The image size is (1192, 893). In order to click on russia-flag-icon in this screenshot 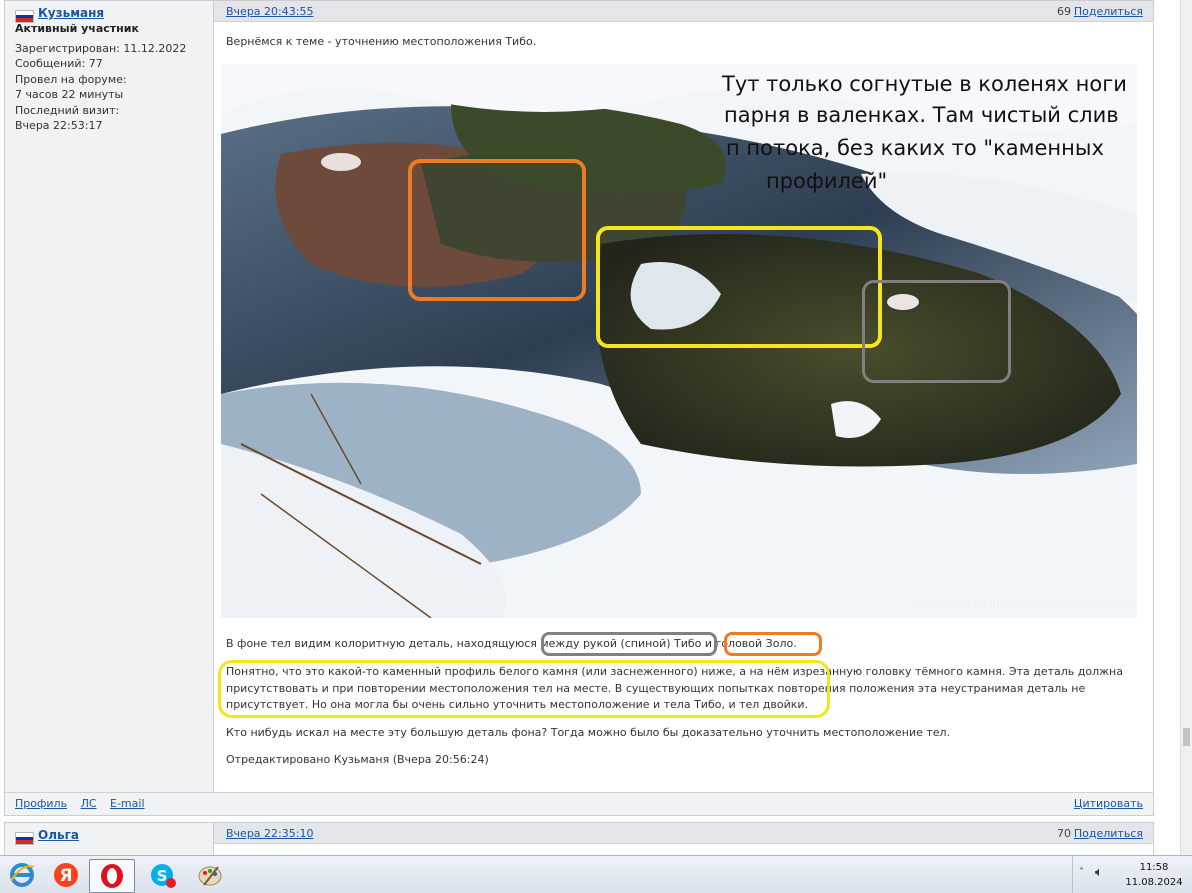, I will do `click(24, 838)`.